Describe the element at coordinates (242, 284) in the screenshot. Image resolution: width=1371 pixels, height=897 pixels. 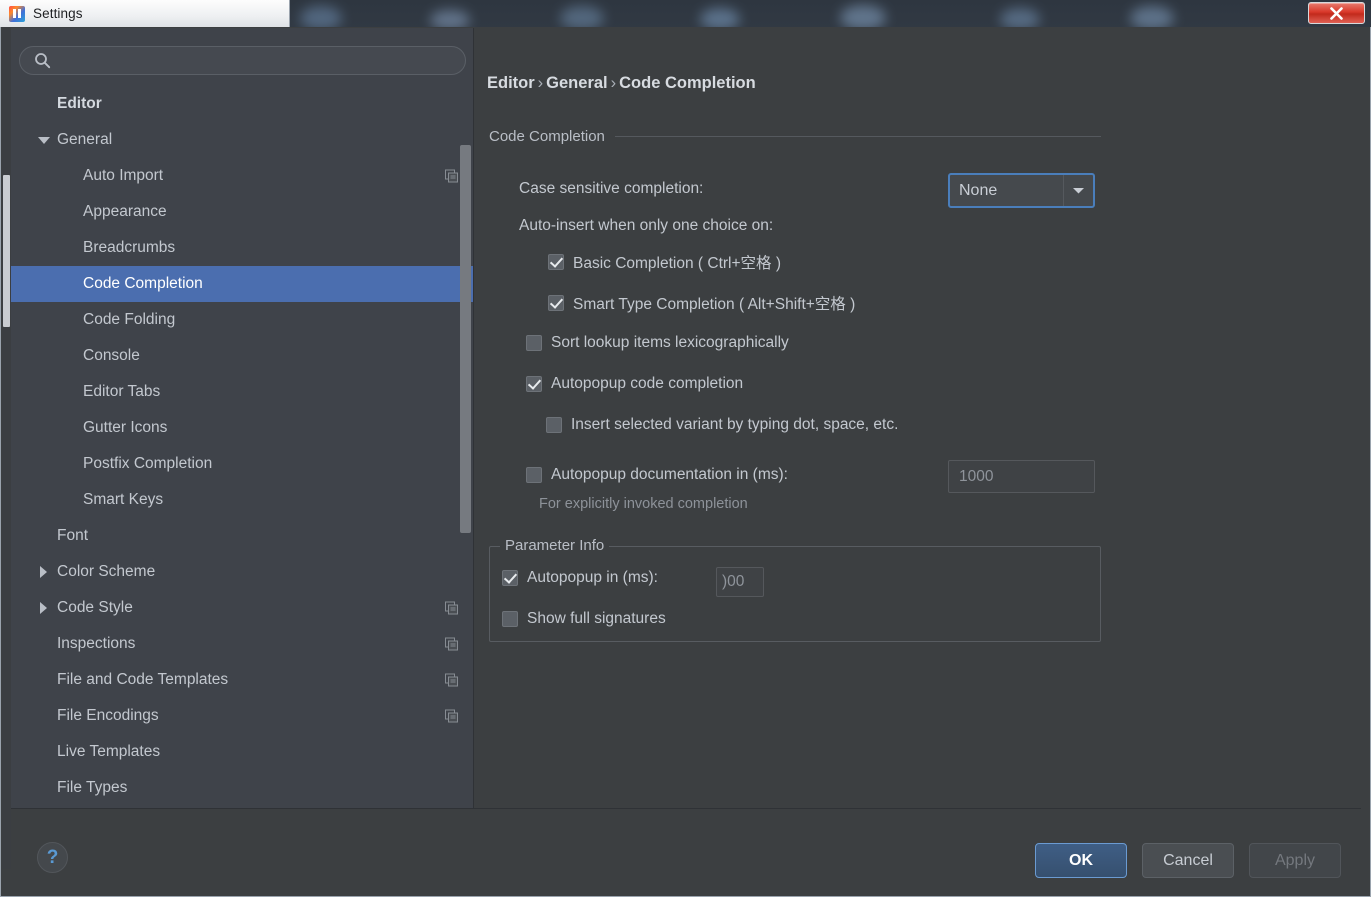
I see `sidebar-item-code-completion: Code Completion` at that location.